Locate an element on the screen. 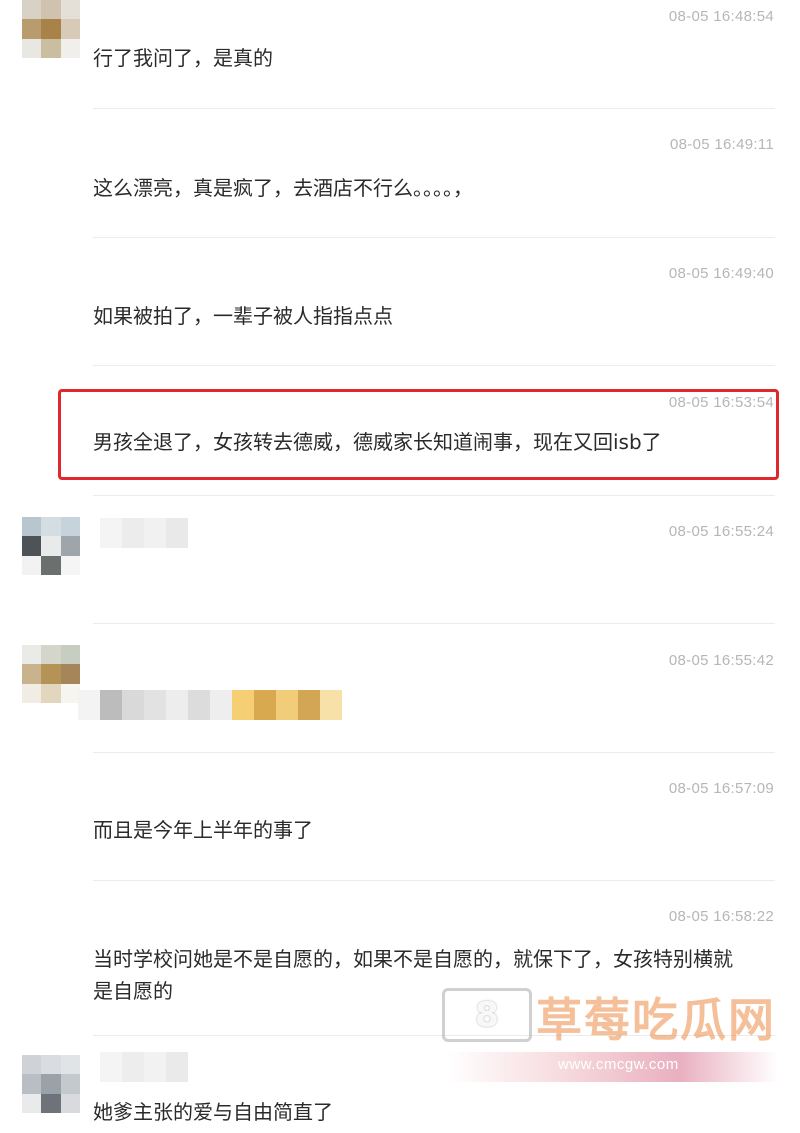 This screenshot has height=1133, width=800. message-timestamp: 08-05 16:48:54 is located at coordinates (721, 16).